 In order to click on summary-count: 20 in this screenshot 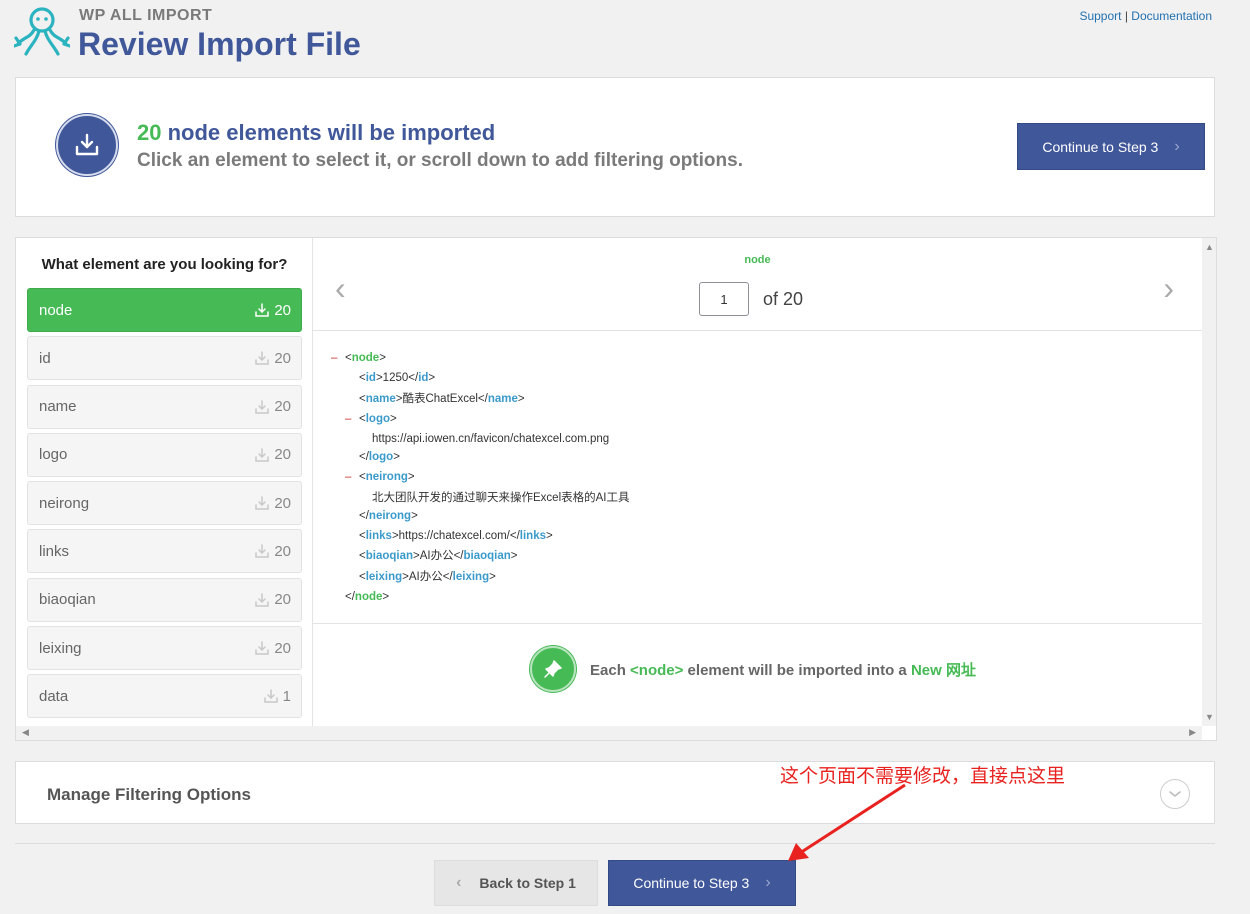, I will do `click(149, 132)`.